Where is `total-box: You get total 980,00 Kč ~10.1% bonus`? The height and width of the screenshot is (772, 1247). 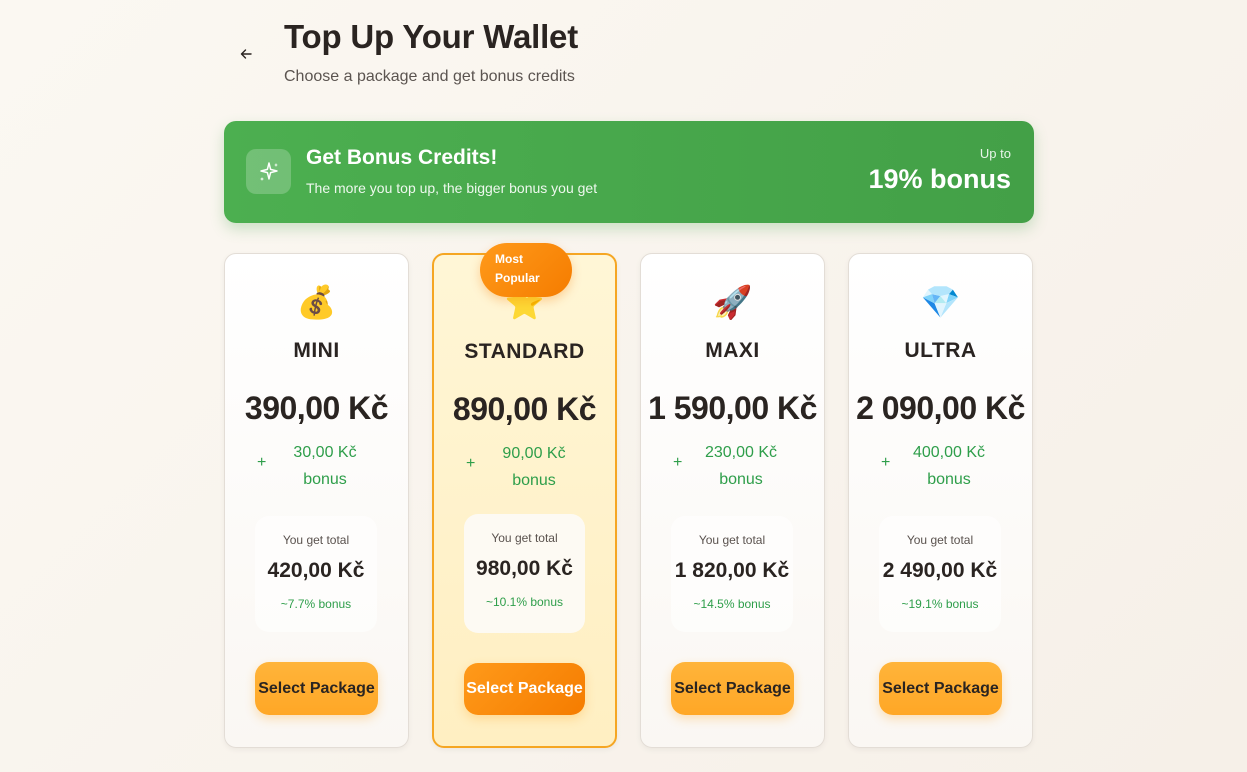
total-box: You get total 980,00 Kč ~10.1% bonus is located at coordinates (524, 573).